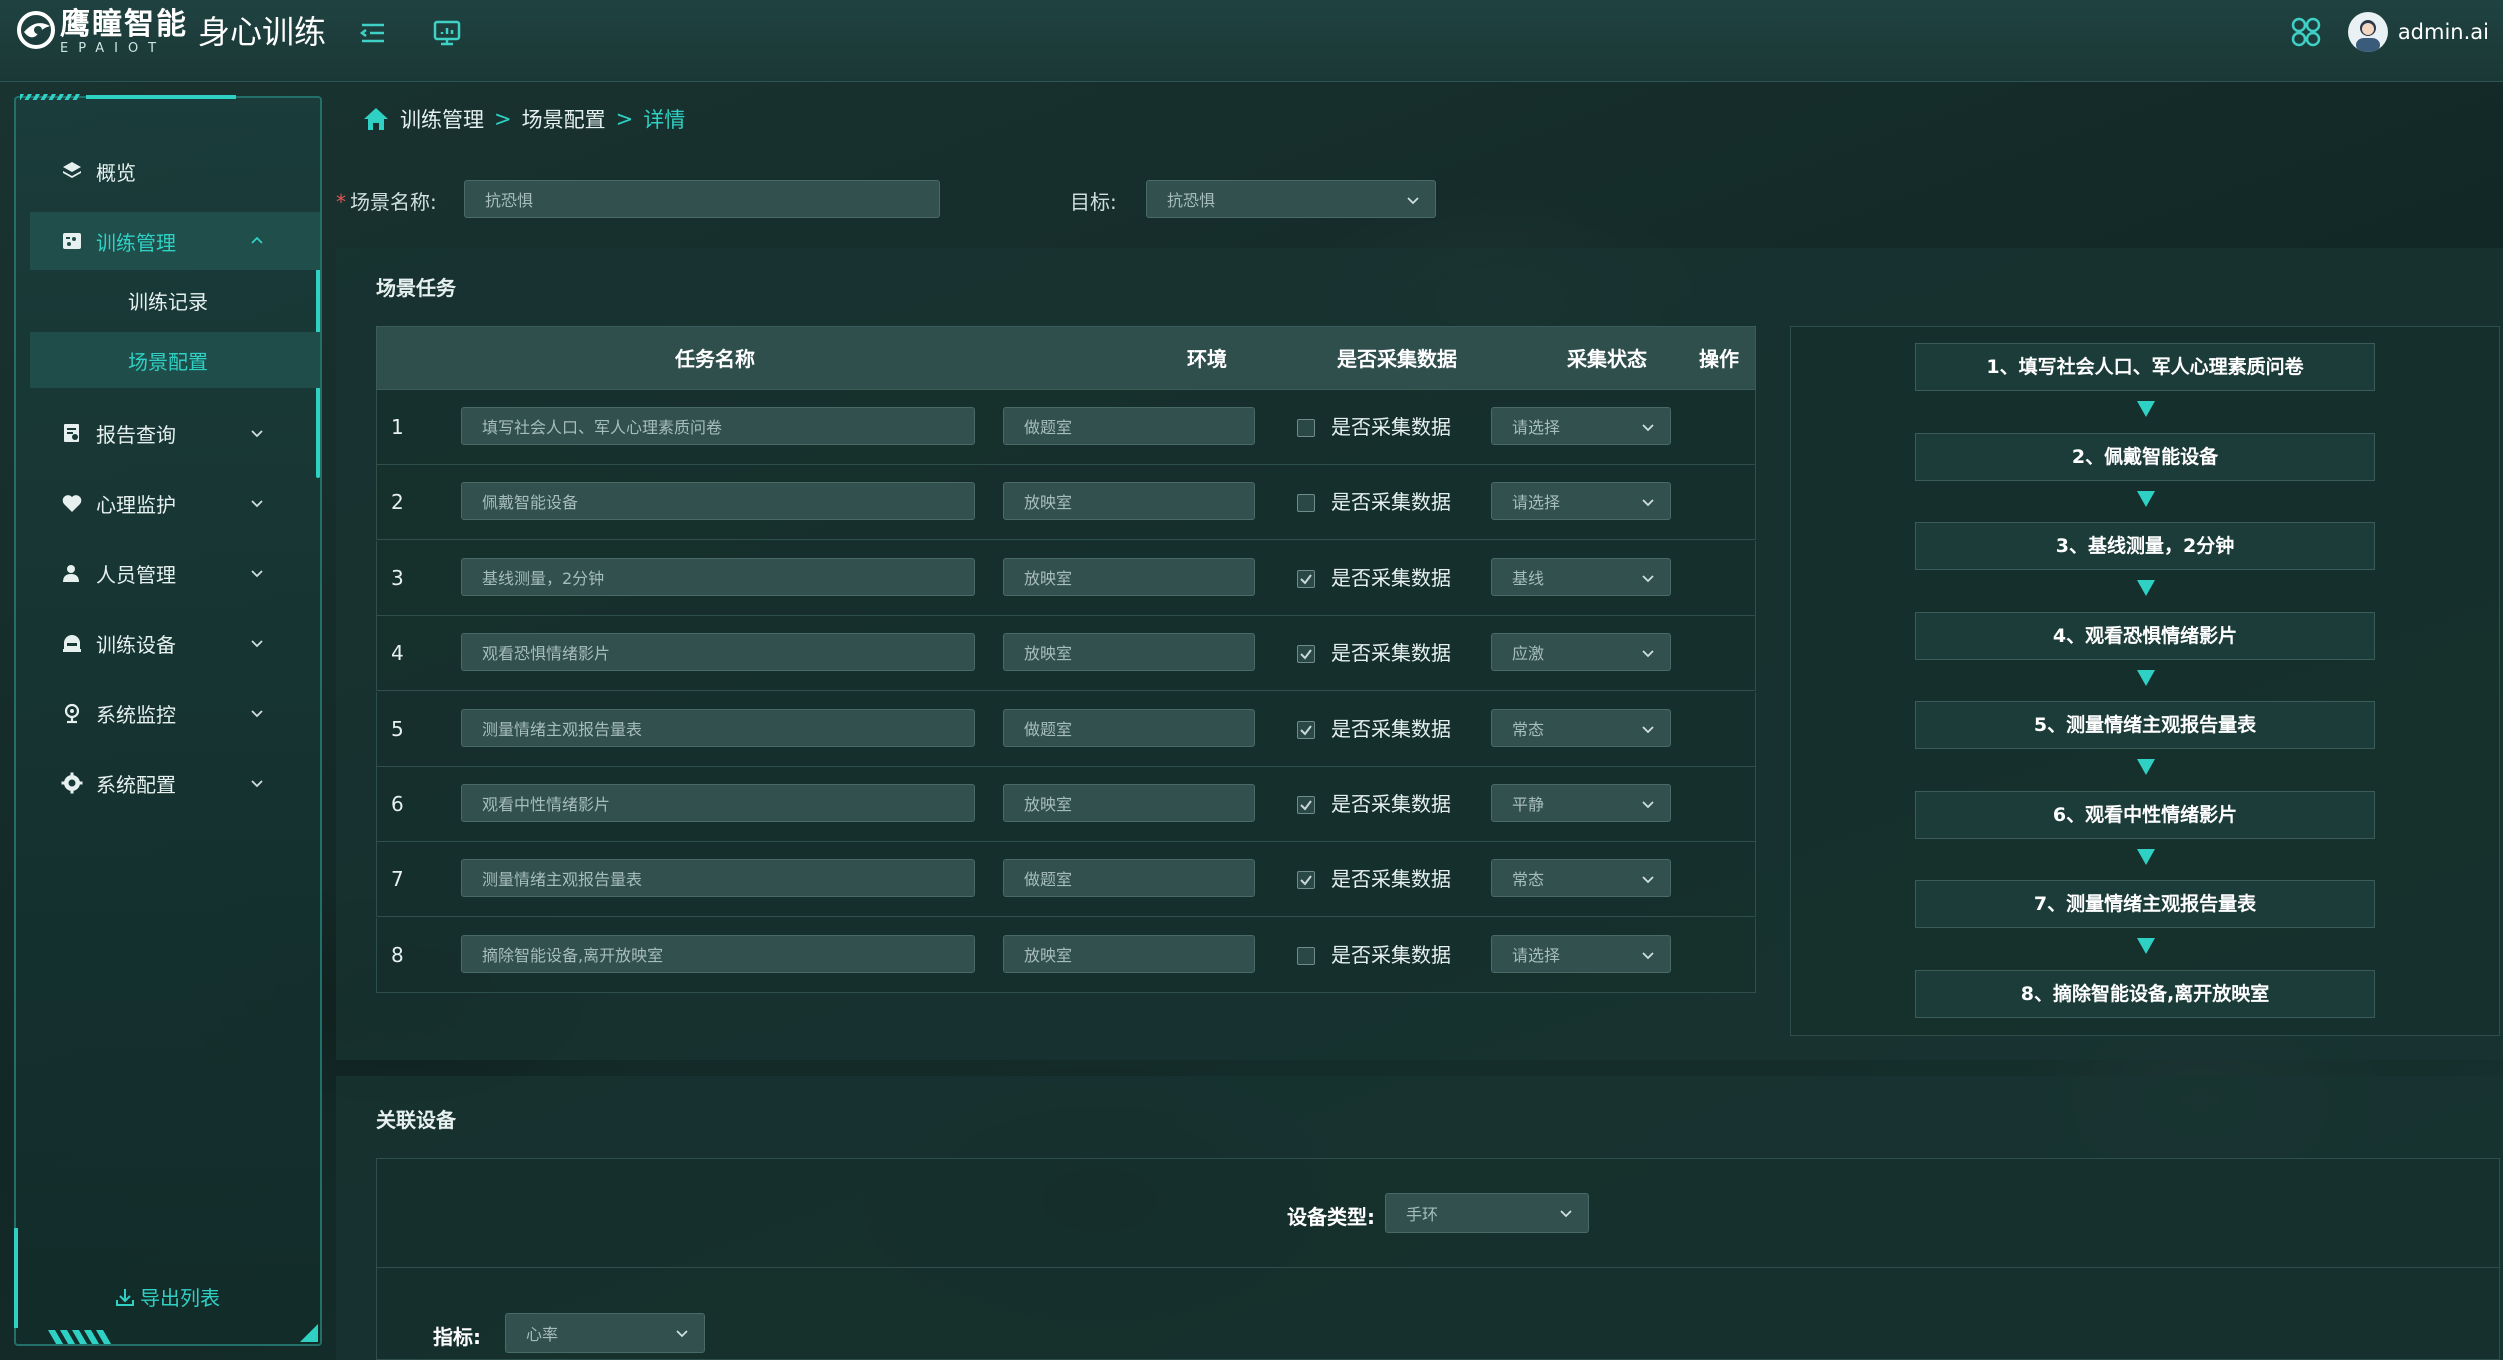  I want to click on sidebar-item-system-config: 系统配置, so click(175, 783).